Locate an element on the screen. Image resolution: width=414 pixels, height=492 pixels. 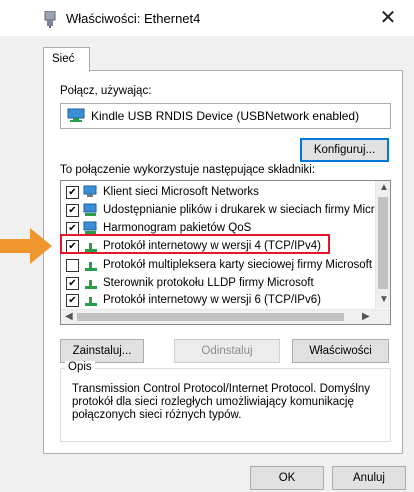
list-item-label: Harmonogram pakietów QoS is located at coordinates (177, 228).